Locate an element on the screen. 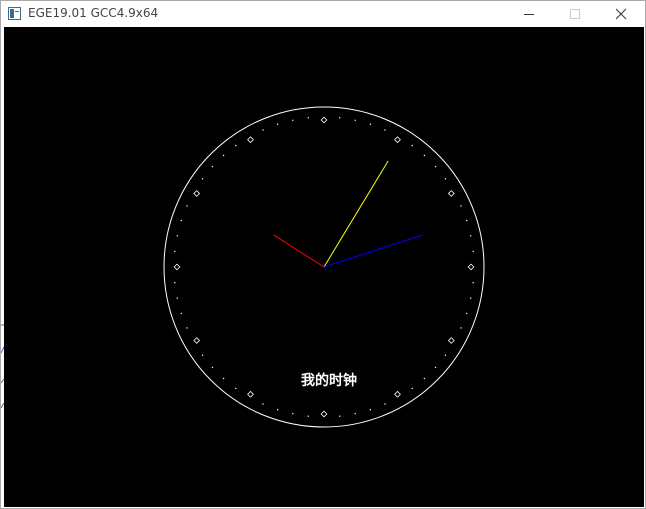 The width and height of the screenshot is (646, 509). clock-caption: 我的时钟 is located at coordinates (329, 381).